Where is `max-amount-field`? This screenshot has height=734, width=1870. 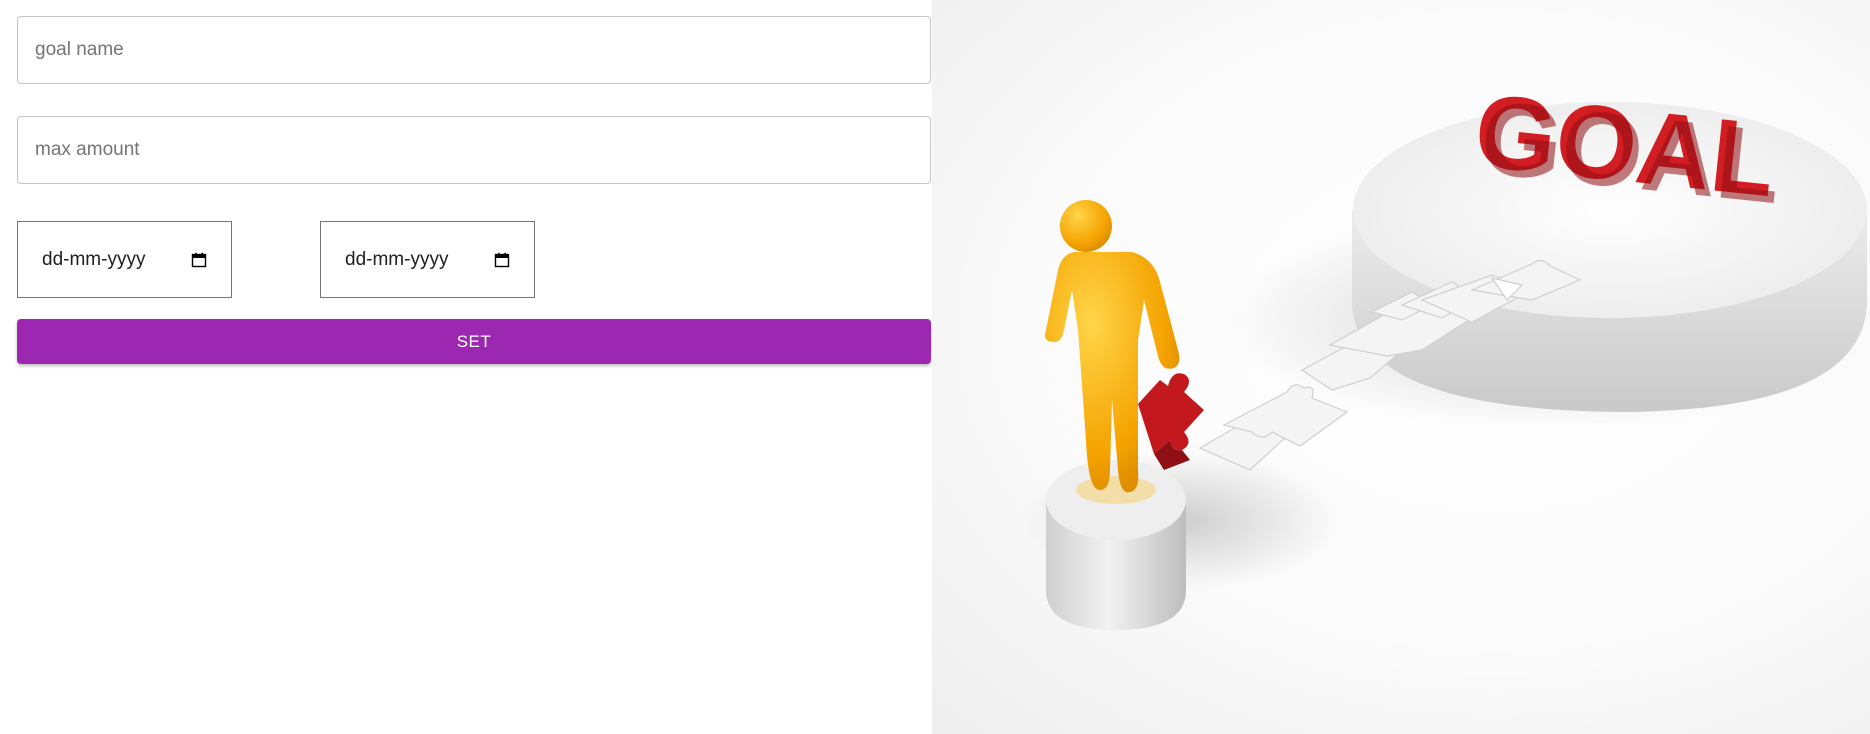 max-amount-field is located at coordinates (474, 150).